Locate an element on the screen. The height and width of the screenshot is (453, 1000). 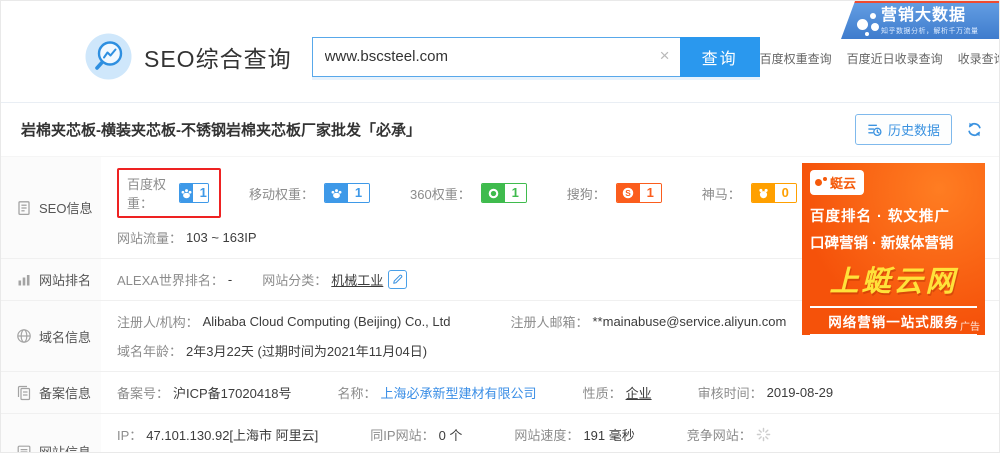
refresh-icon is located at coordinates (974, 129).